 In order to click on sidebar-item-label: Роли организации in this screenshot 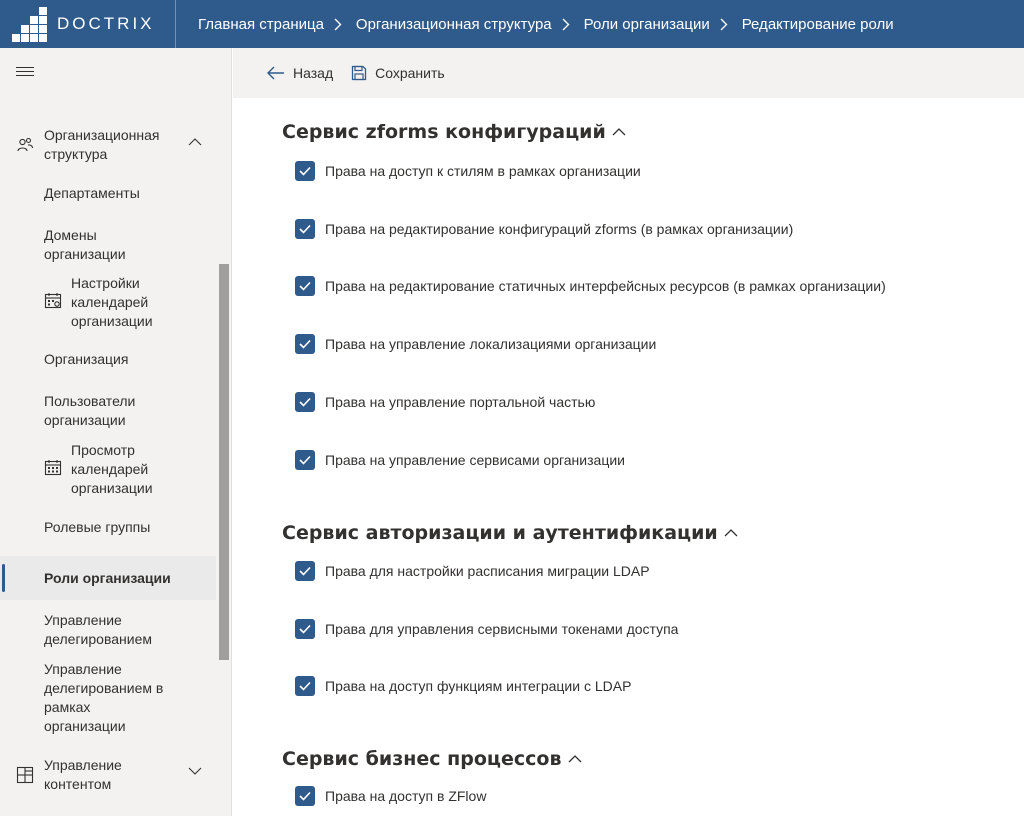, I will do `click(107, 578)`.